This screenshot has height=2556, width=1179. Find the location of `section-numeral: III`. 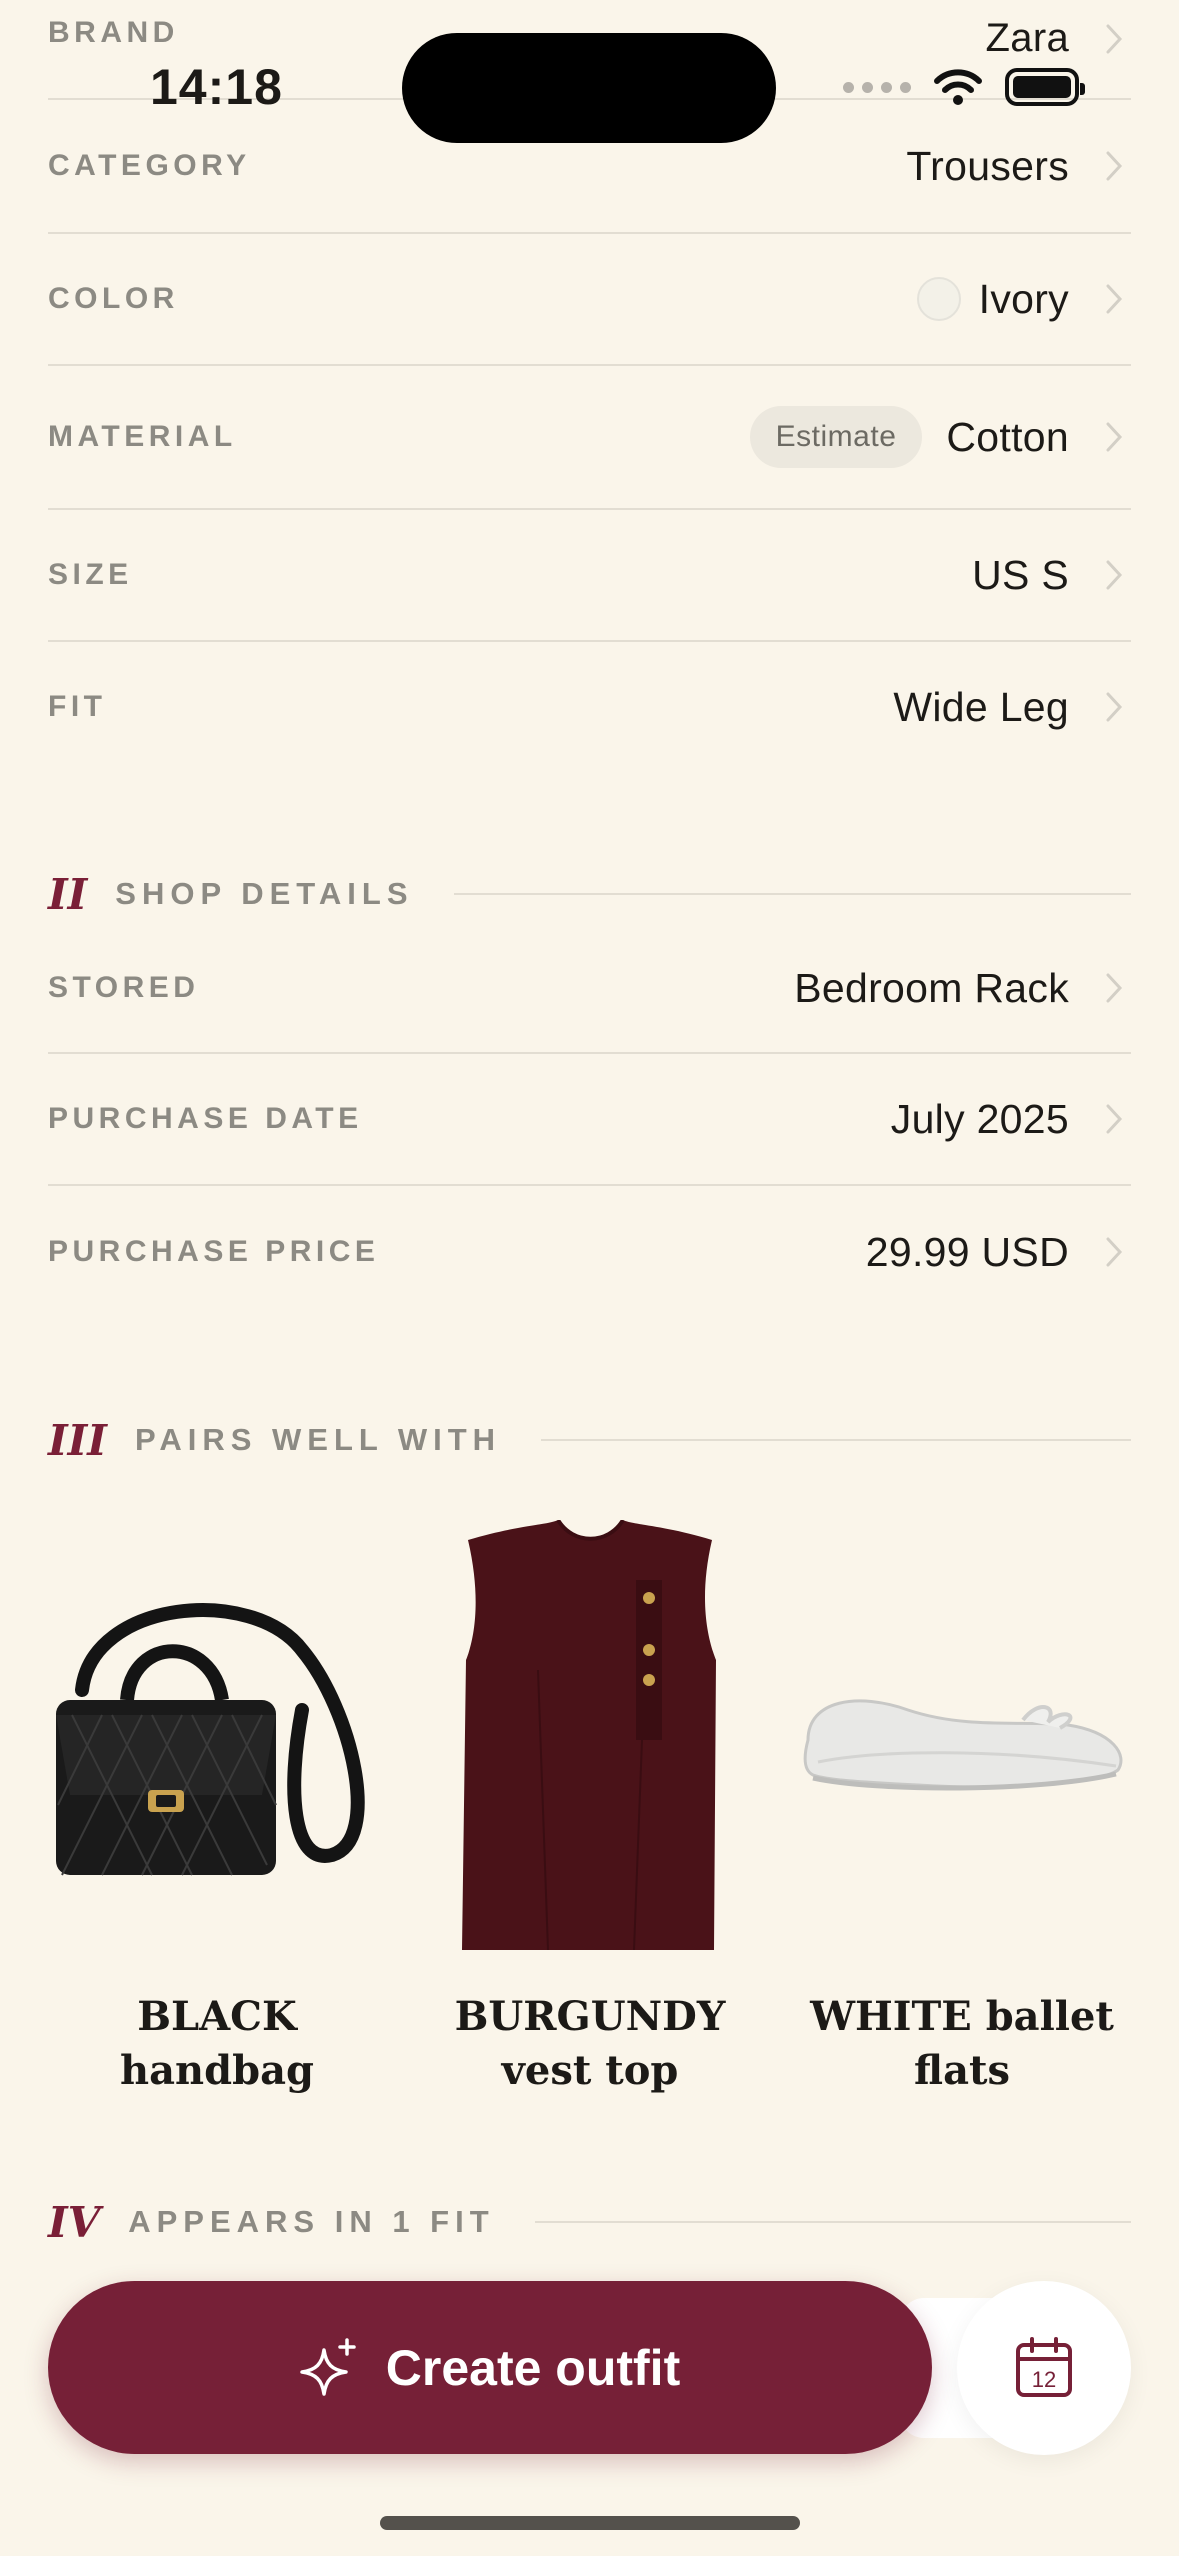

section-numeral: III is located at coordinates (77, 1440).